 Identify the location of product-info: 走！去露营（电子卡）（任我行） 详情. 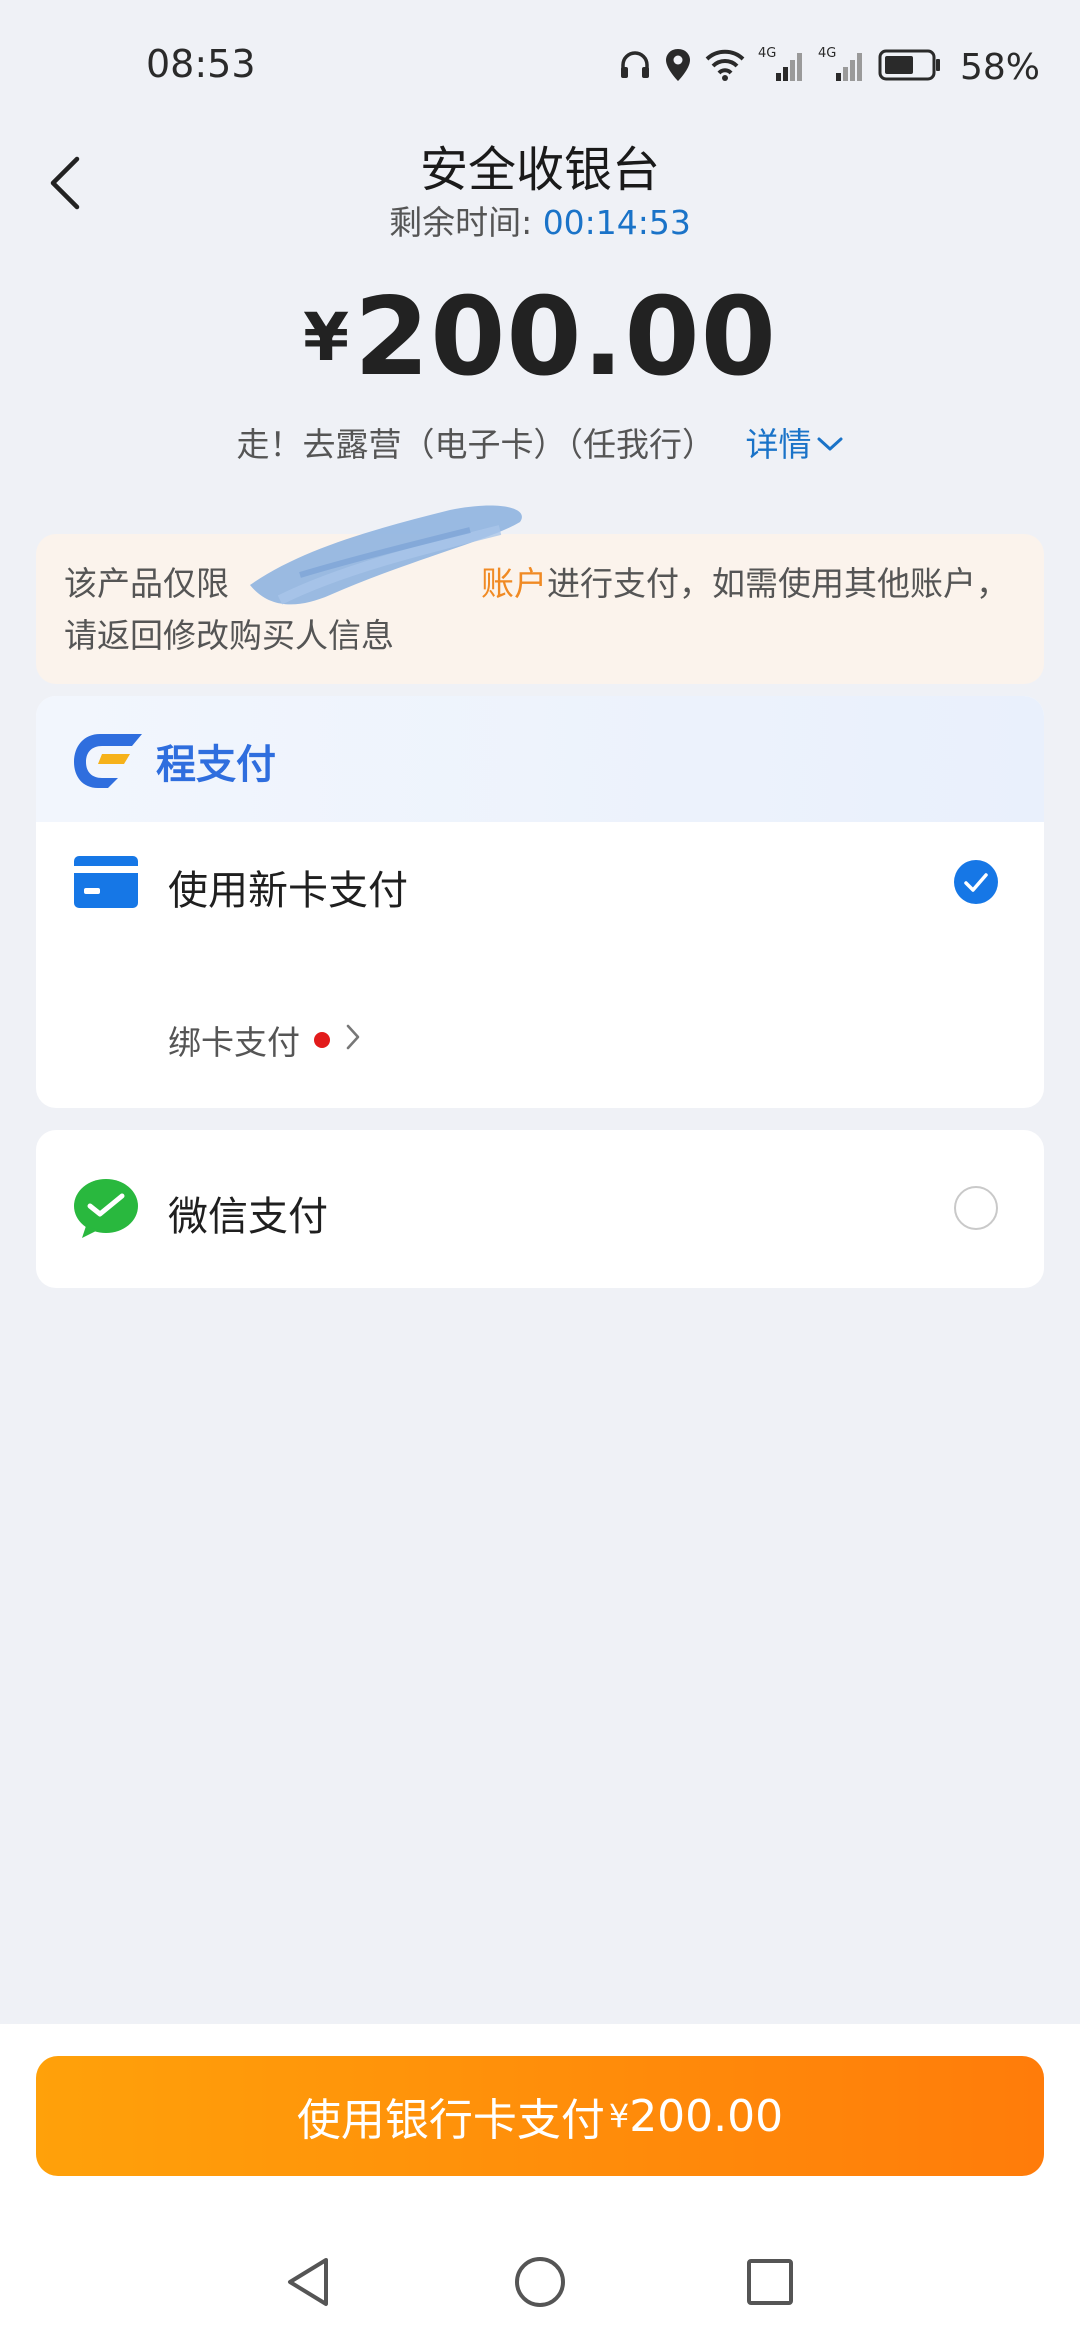
(540, 442).